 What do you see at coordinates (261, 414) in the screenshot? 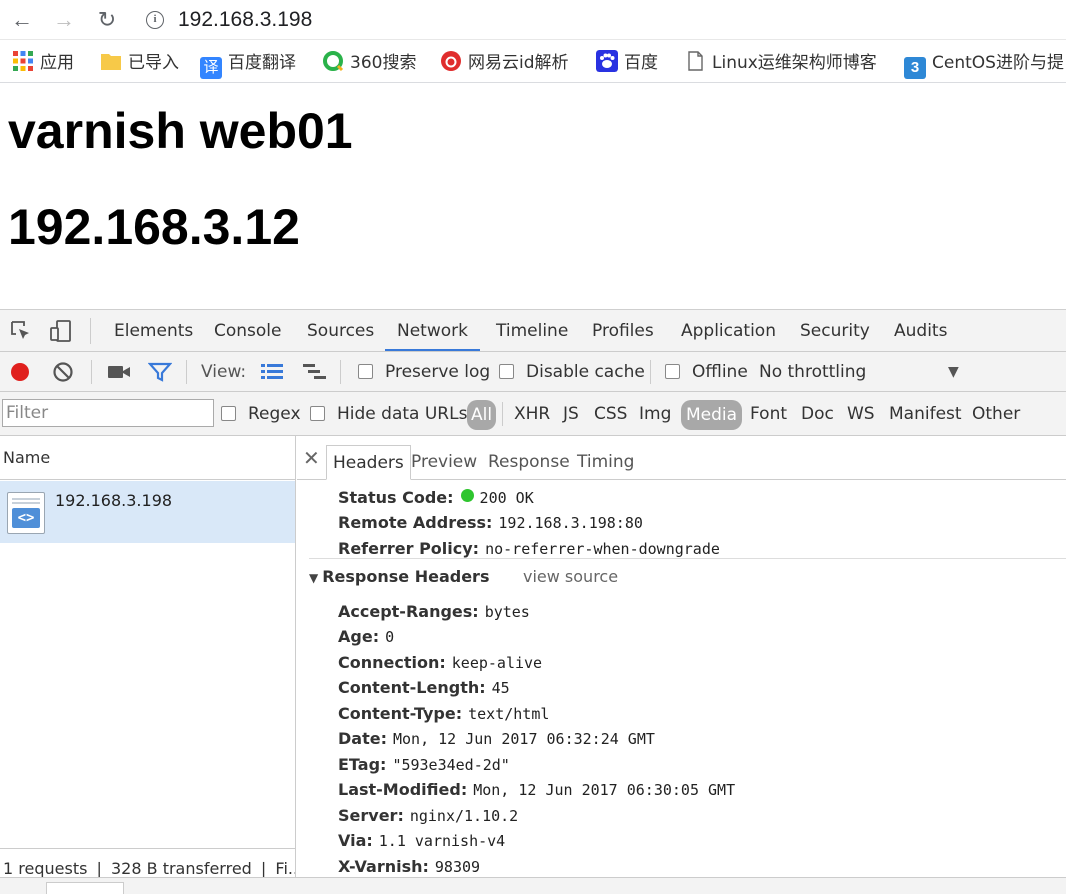
I see `regex-checkbox: Regex` at bounding box center [261, 414].